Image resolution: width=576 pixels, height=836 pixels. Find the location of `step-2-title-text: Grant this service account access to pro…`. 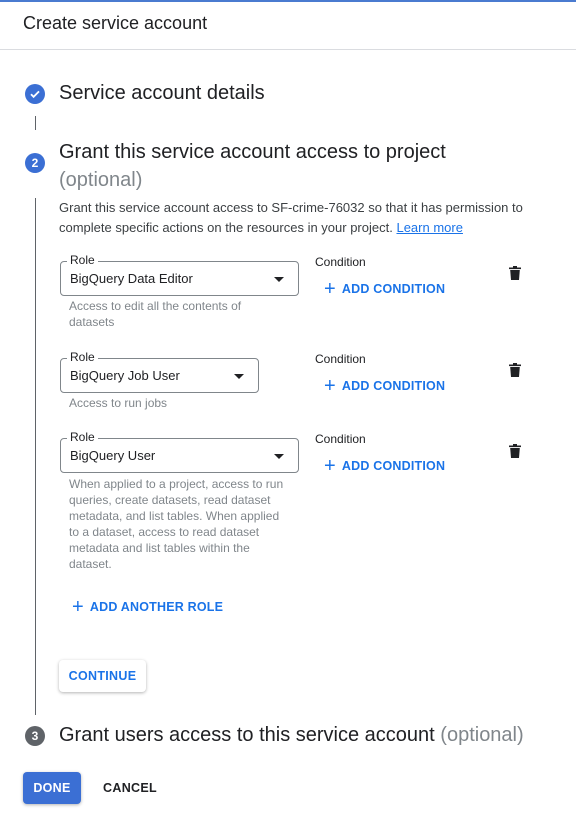

step-2-title-text: Grant this service account access to pro… is located at coordinates (252, 152).